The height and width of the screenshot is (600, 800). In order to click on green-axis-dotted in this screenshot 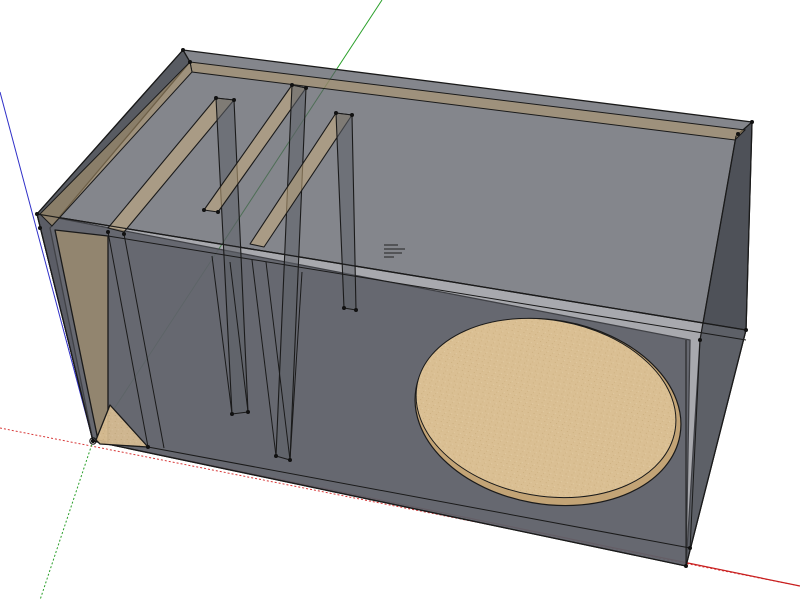, I will do `click(66, 520)`.